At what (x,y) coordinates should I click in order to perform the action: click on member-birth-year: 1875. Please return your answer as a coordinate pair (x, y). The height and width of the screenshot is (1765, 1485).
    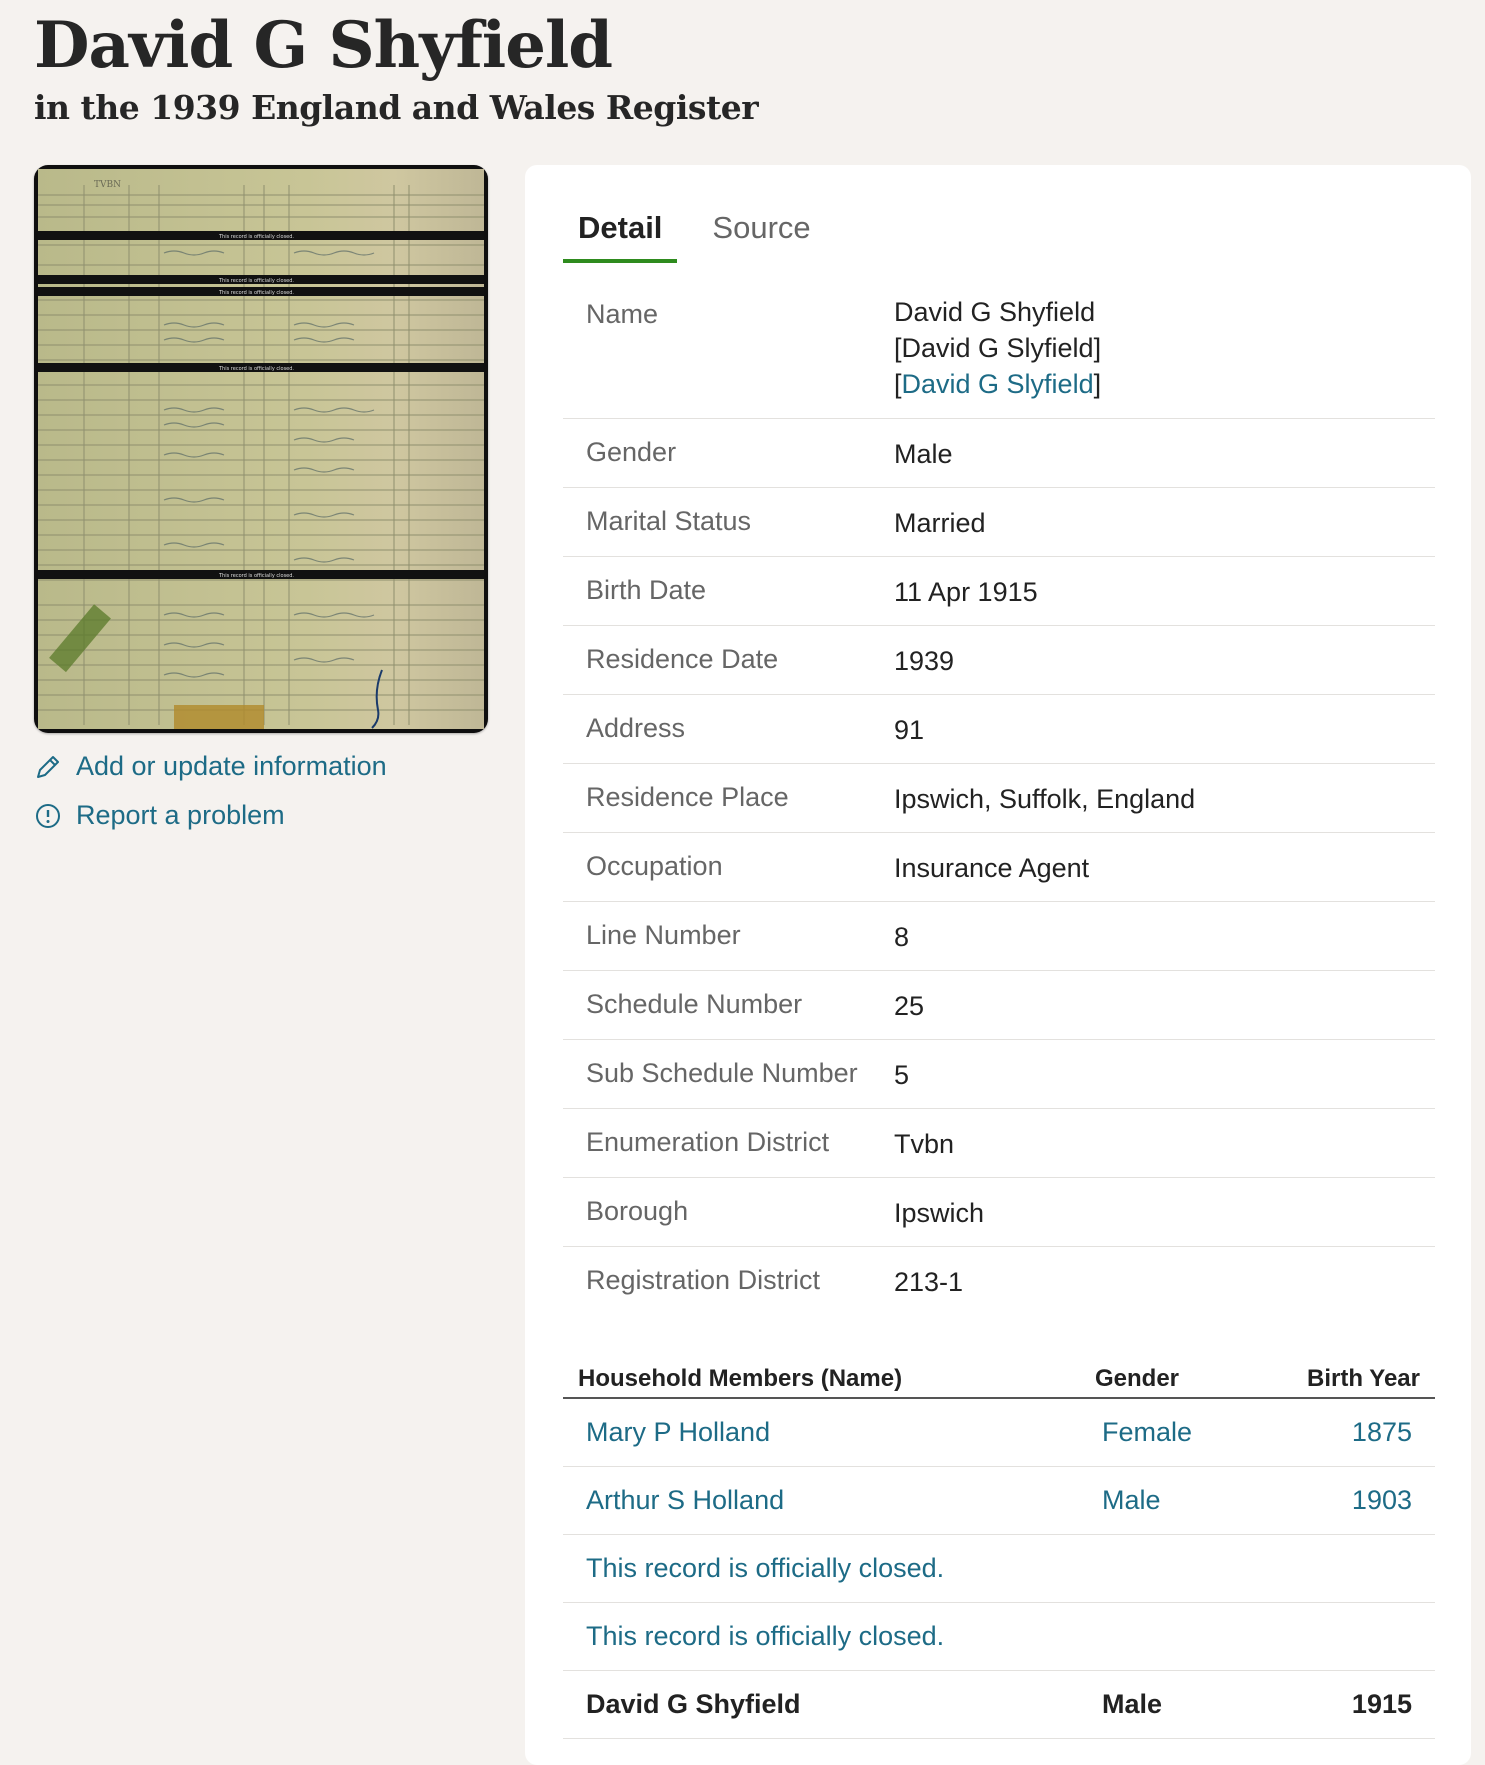
    Looking at the image, I should click on (1381, 1432).